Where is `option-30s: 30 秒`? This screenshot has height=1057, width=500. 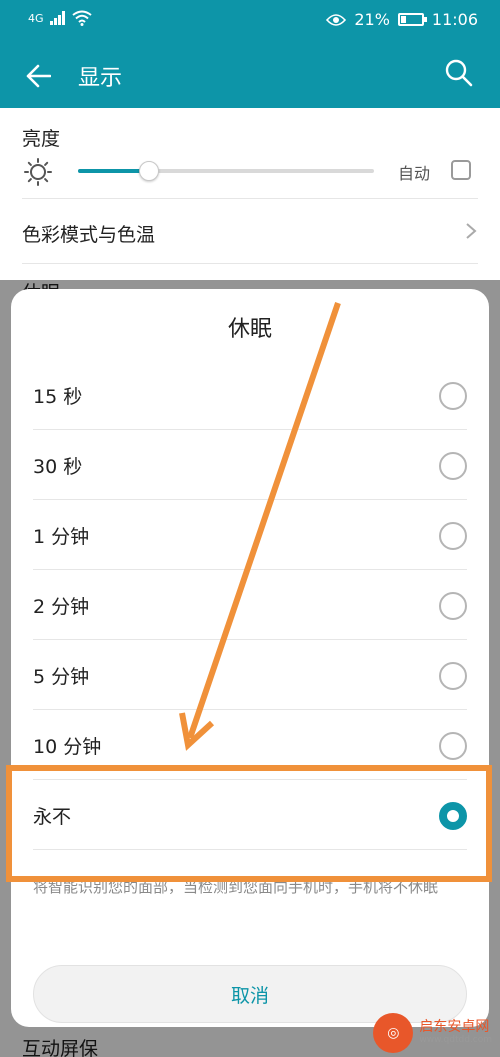 option-30s: 30 秒 is located at coordinates (250, 465).